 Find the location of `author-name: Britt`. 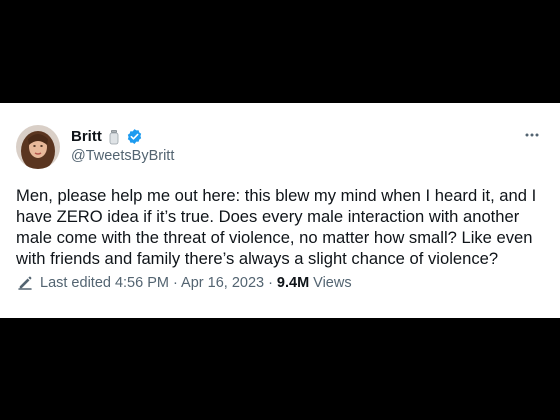

author-name: Britt is located at coordinates (86, 136).